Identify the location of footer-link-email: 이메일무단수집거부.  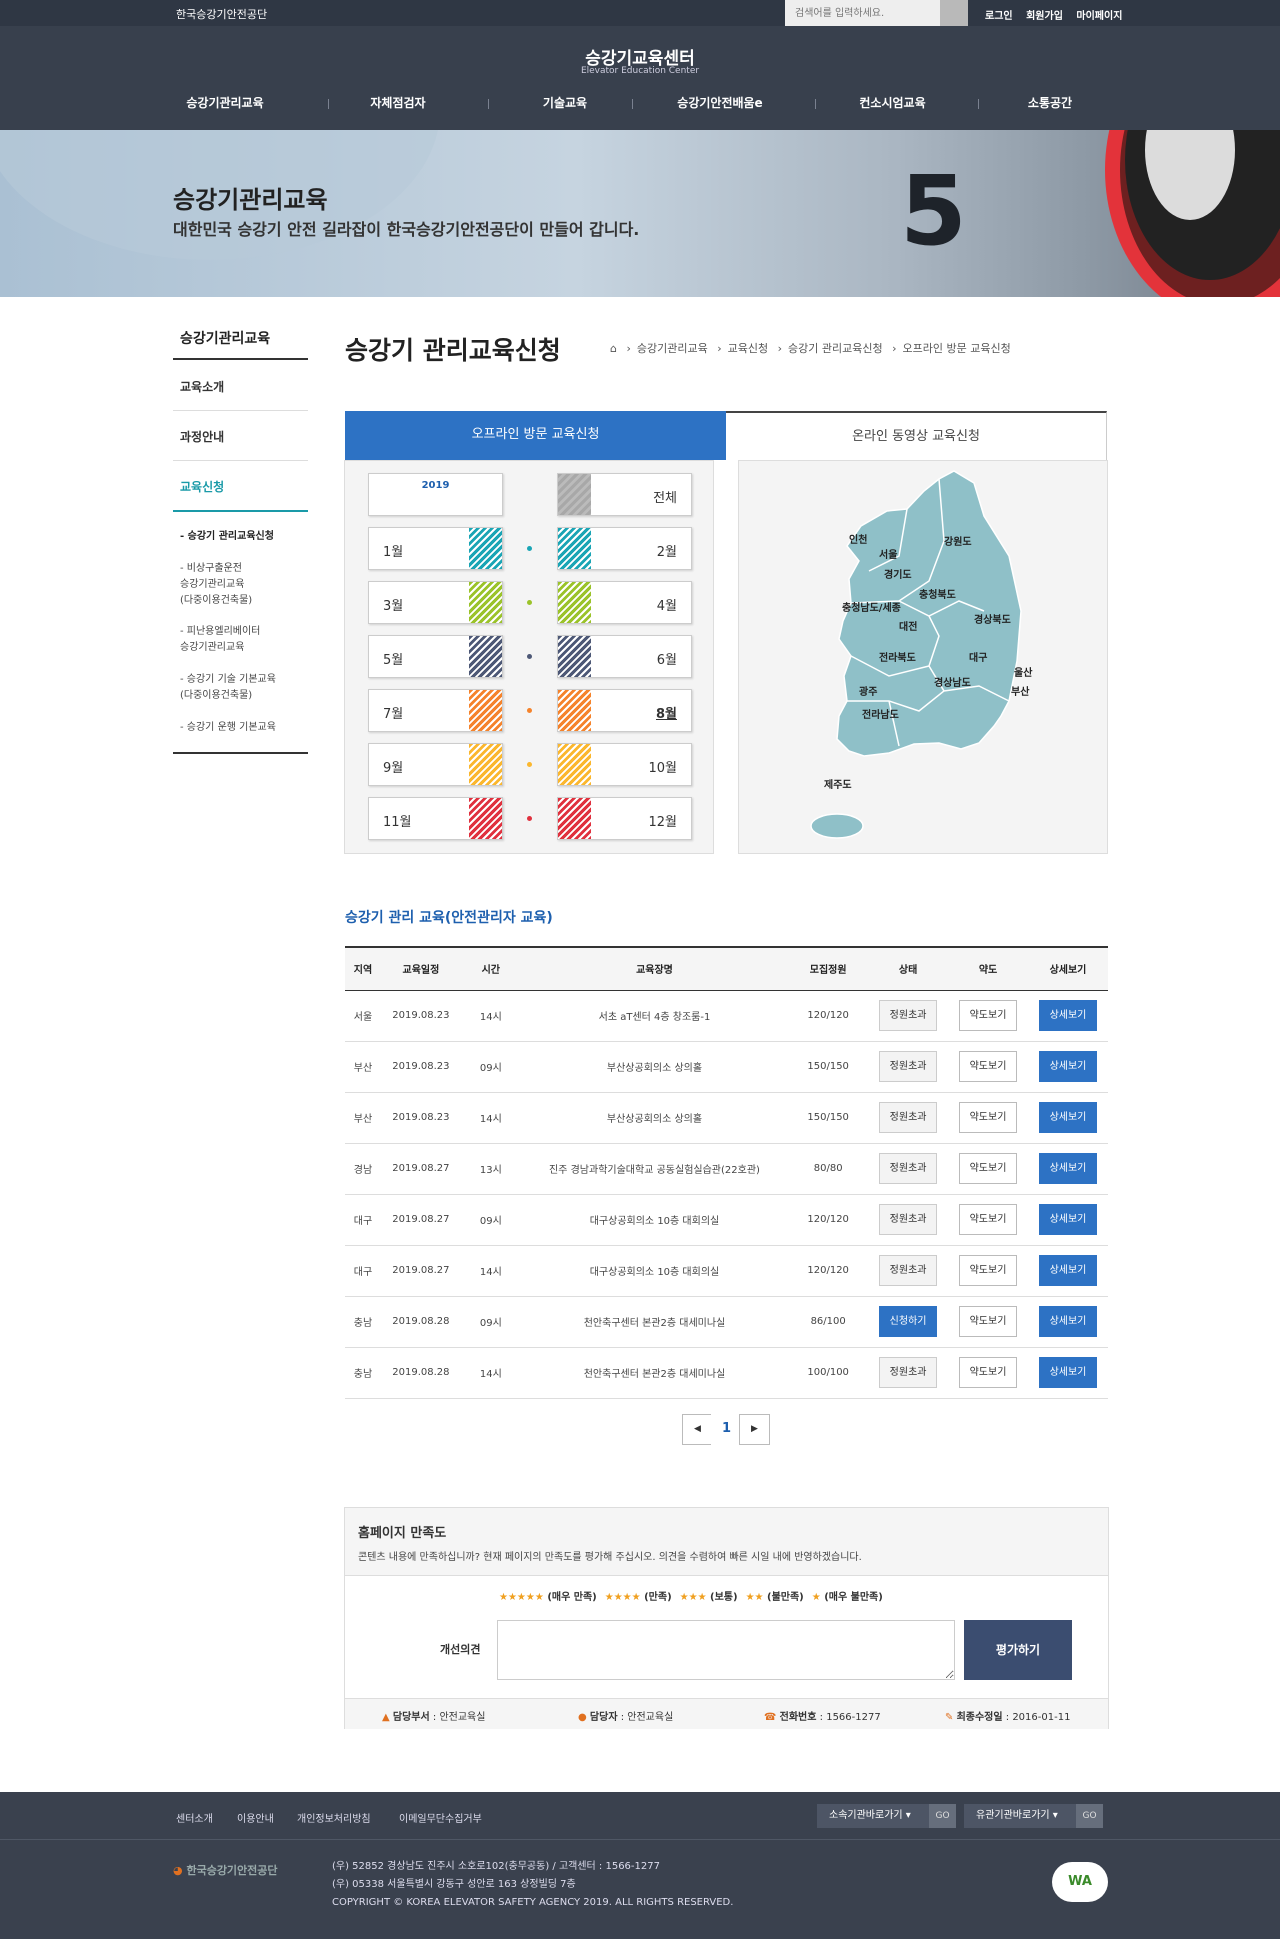
(440, 1817).